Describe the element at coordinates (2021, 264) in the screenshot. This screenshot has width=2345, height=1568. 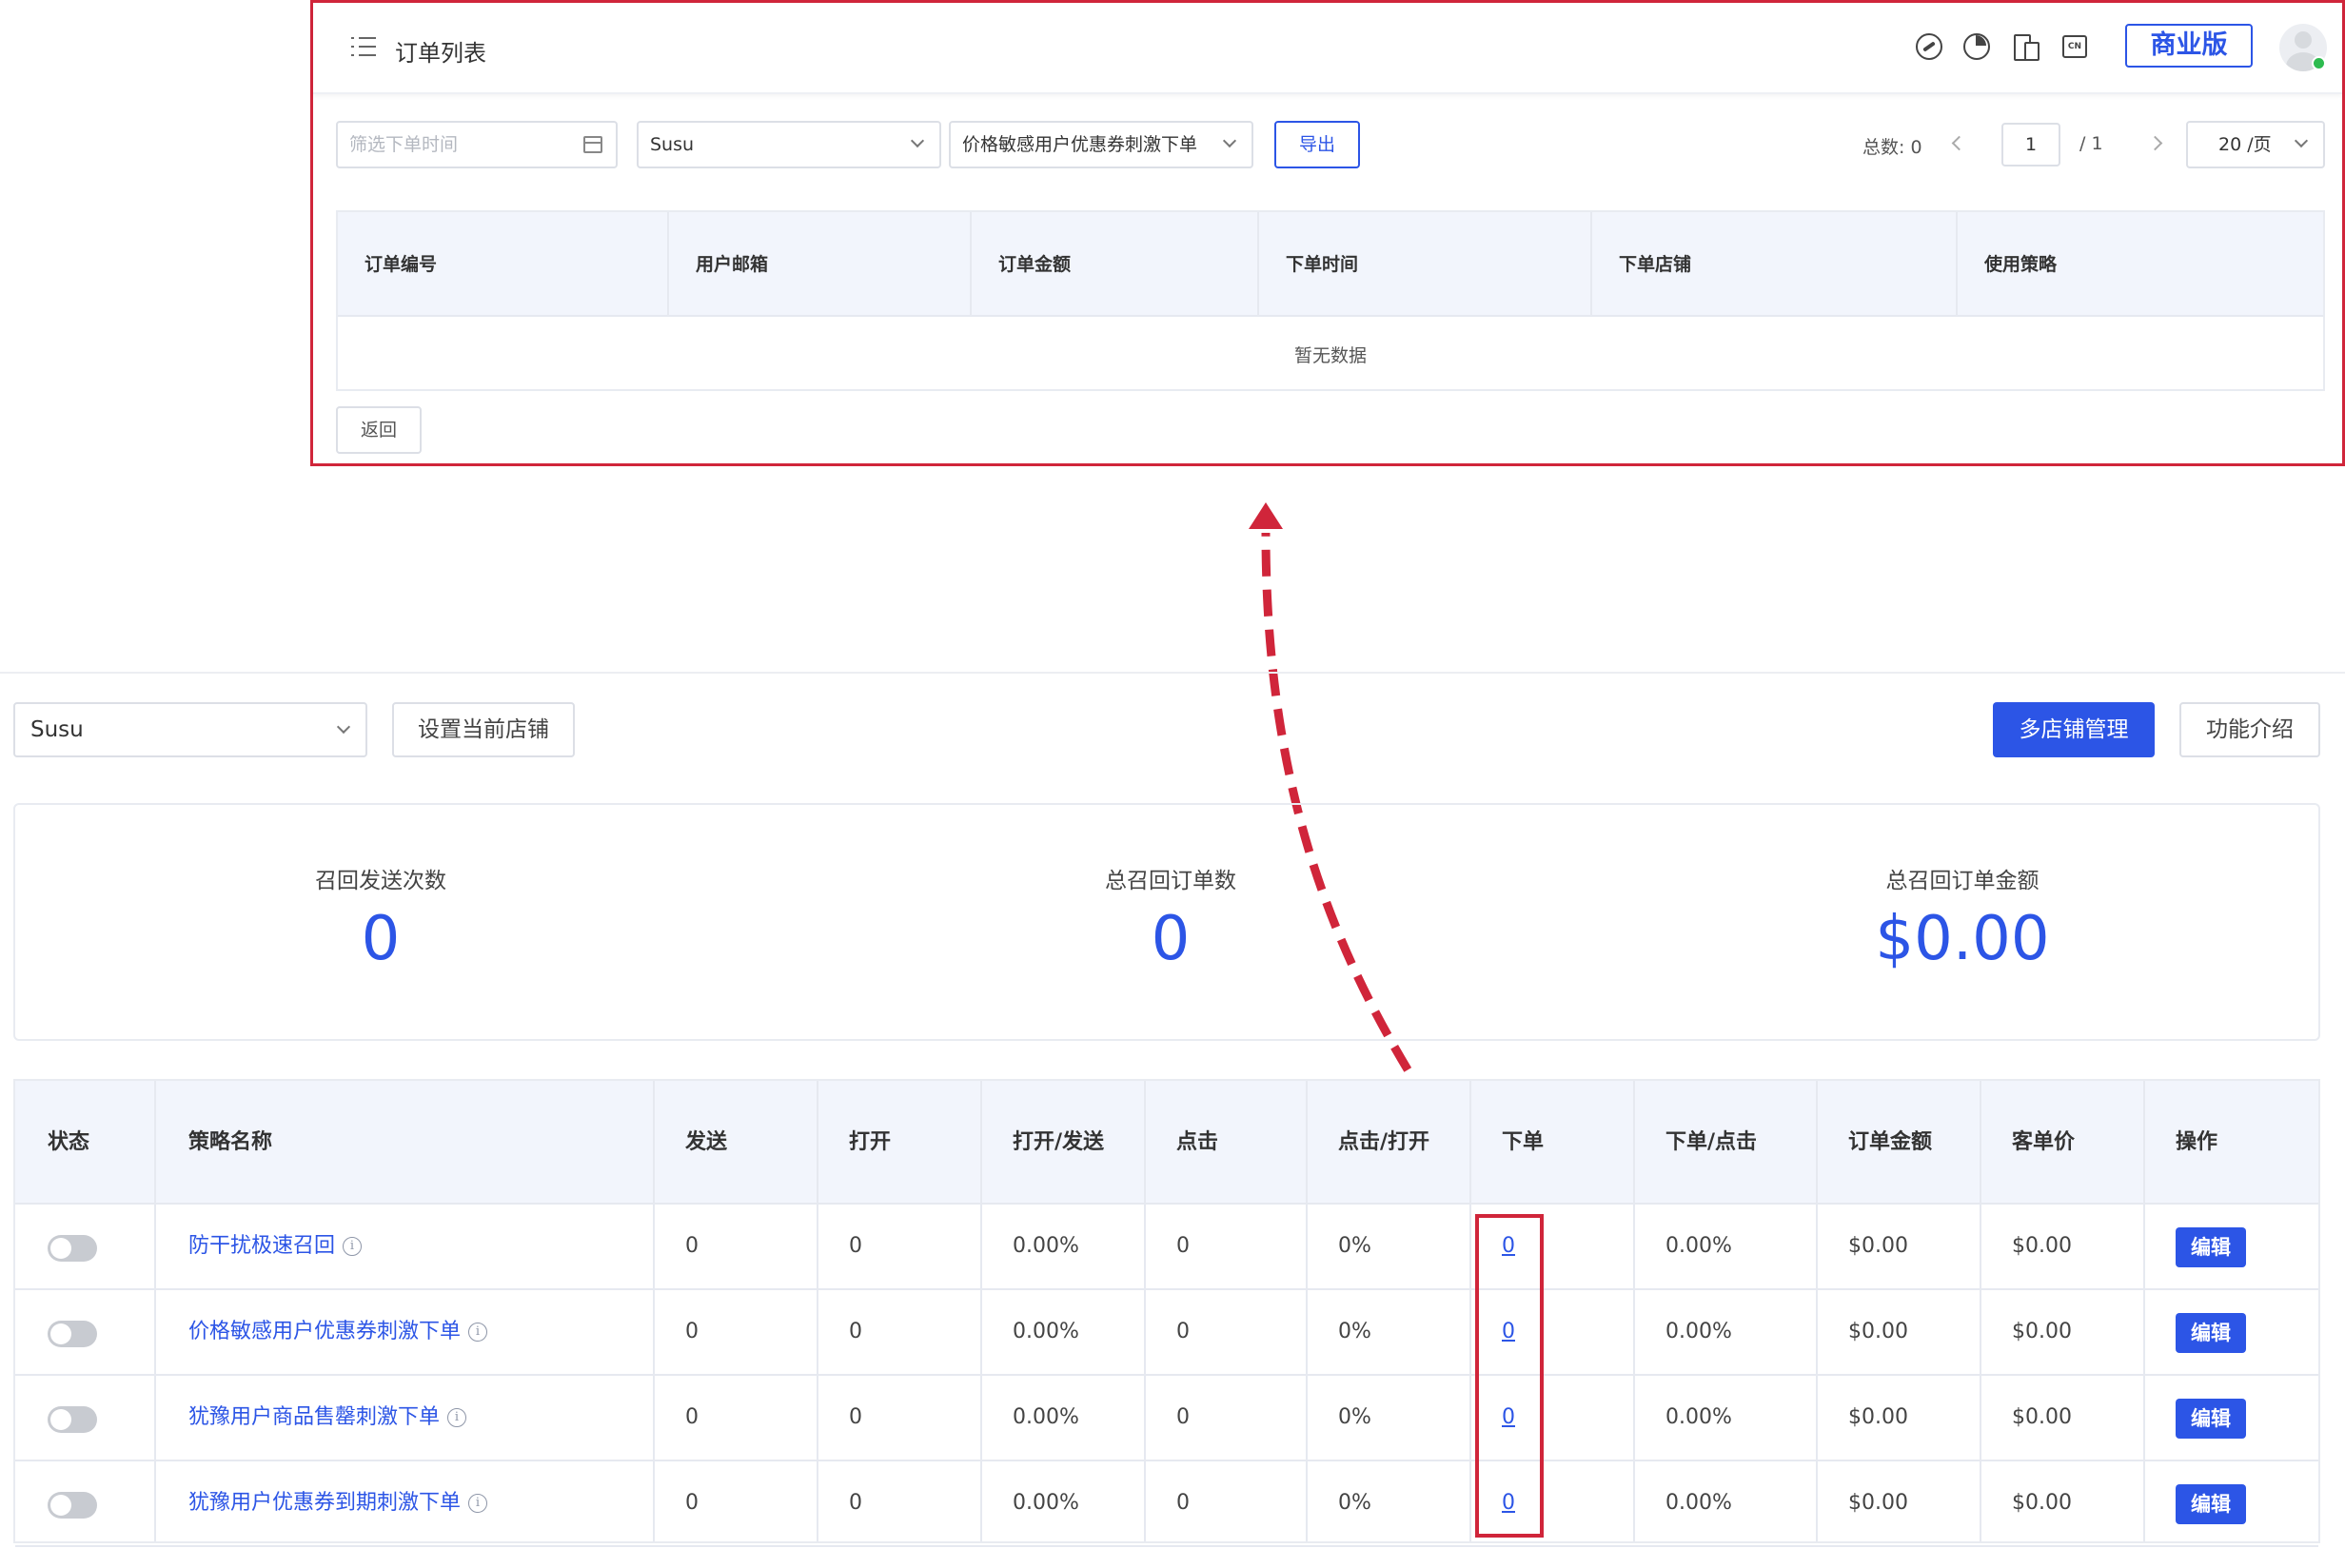
I see `column-header: 使用策略` at that location.